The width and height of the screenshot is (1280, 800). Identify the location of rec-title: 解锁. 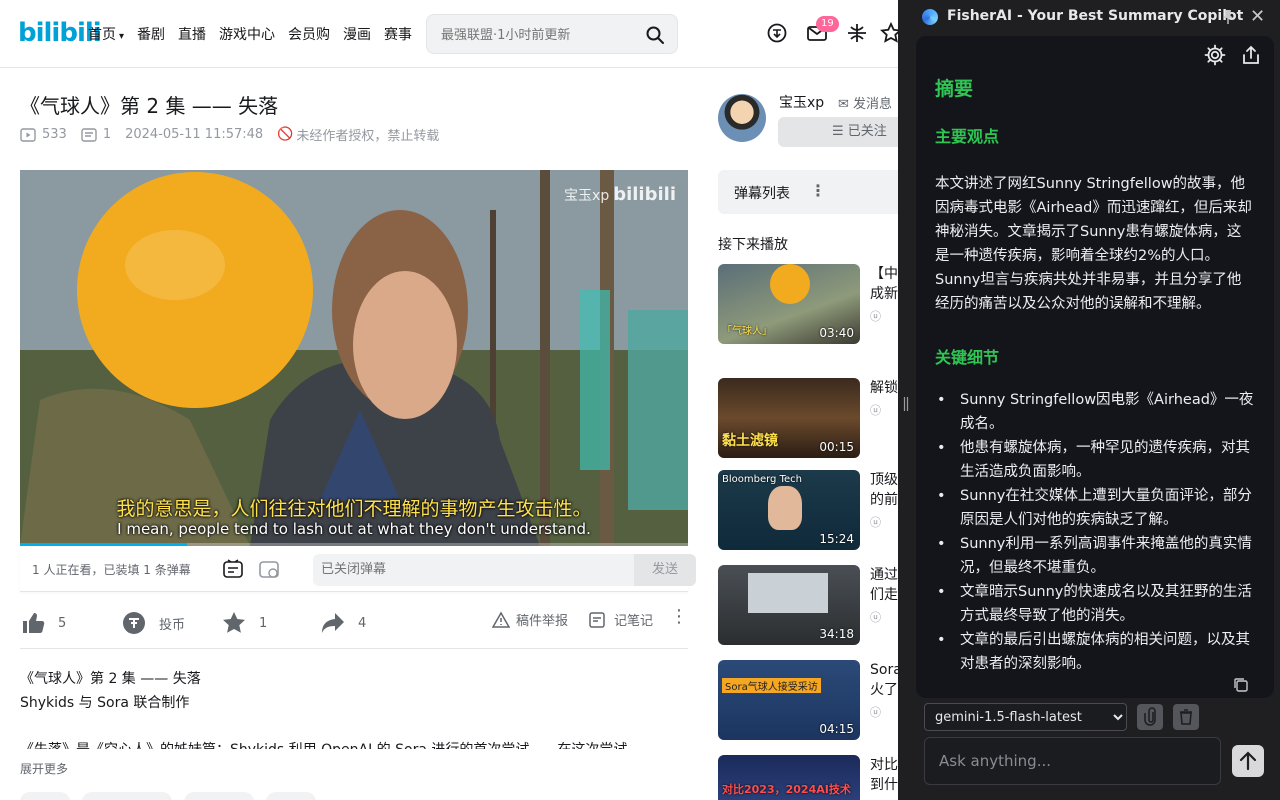
(885, 388).